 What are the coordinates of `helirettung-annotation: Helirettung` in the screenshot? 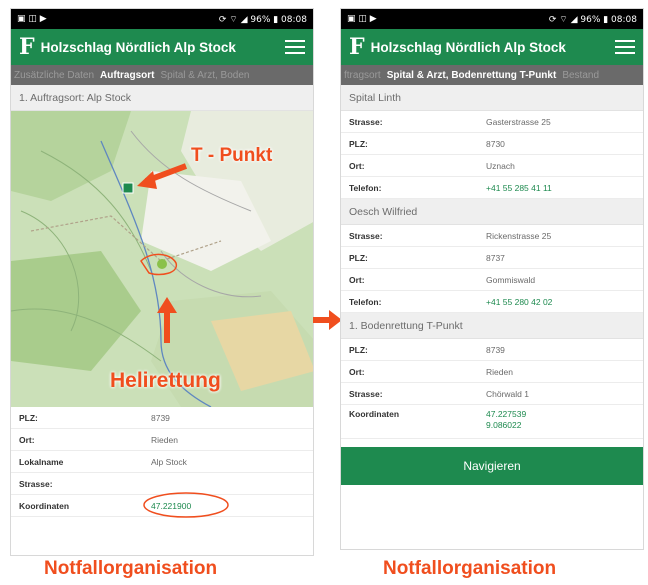 It's located at (165, 380).